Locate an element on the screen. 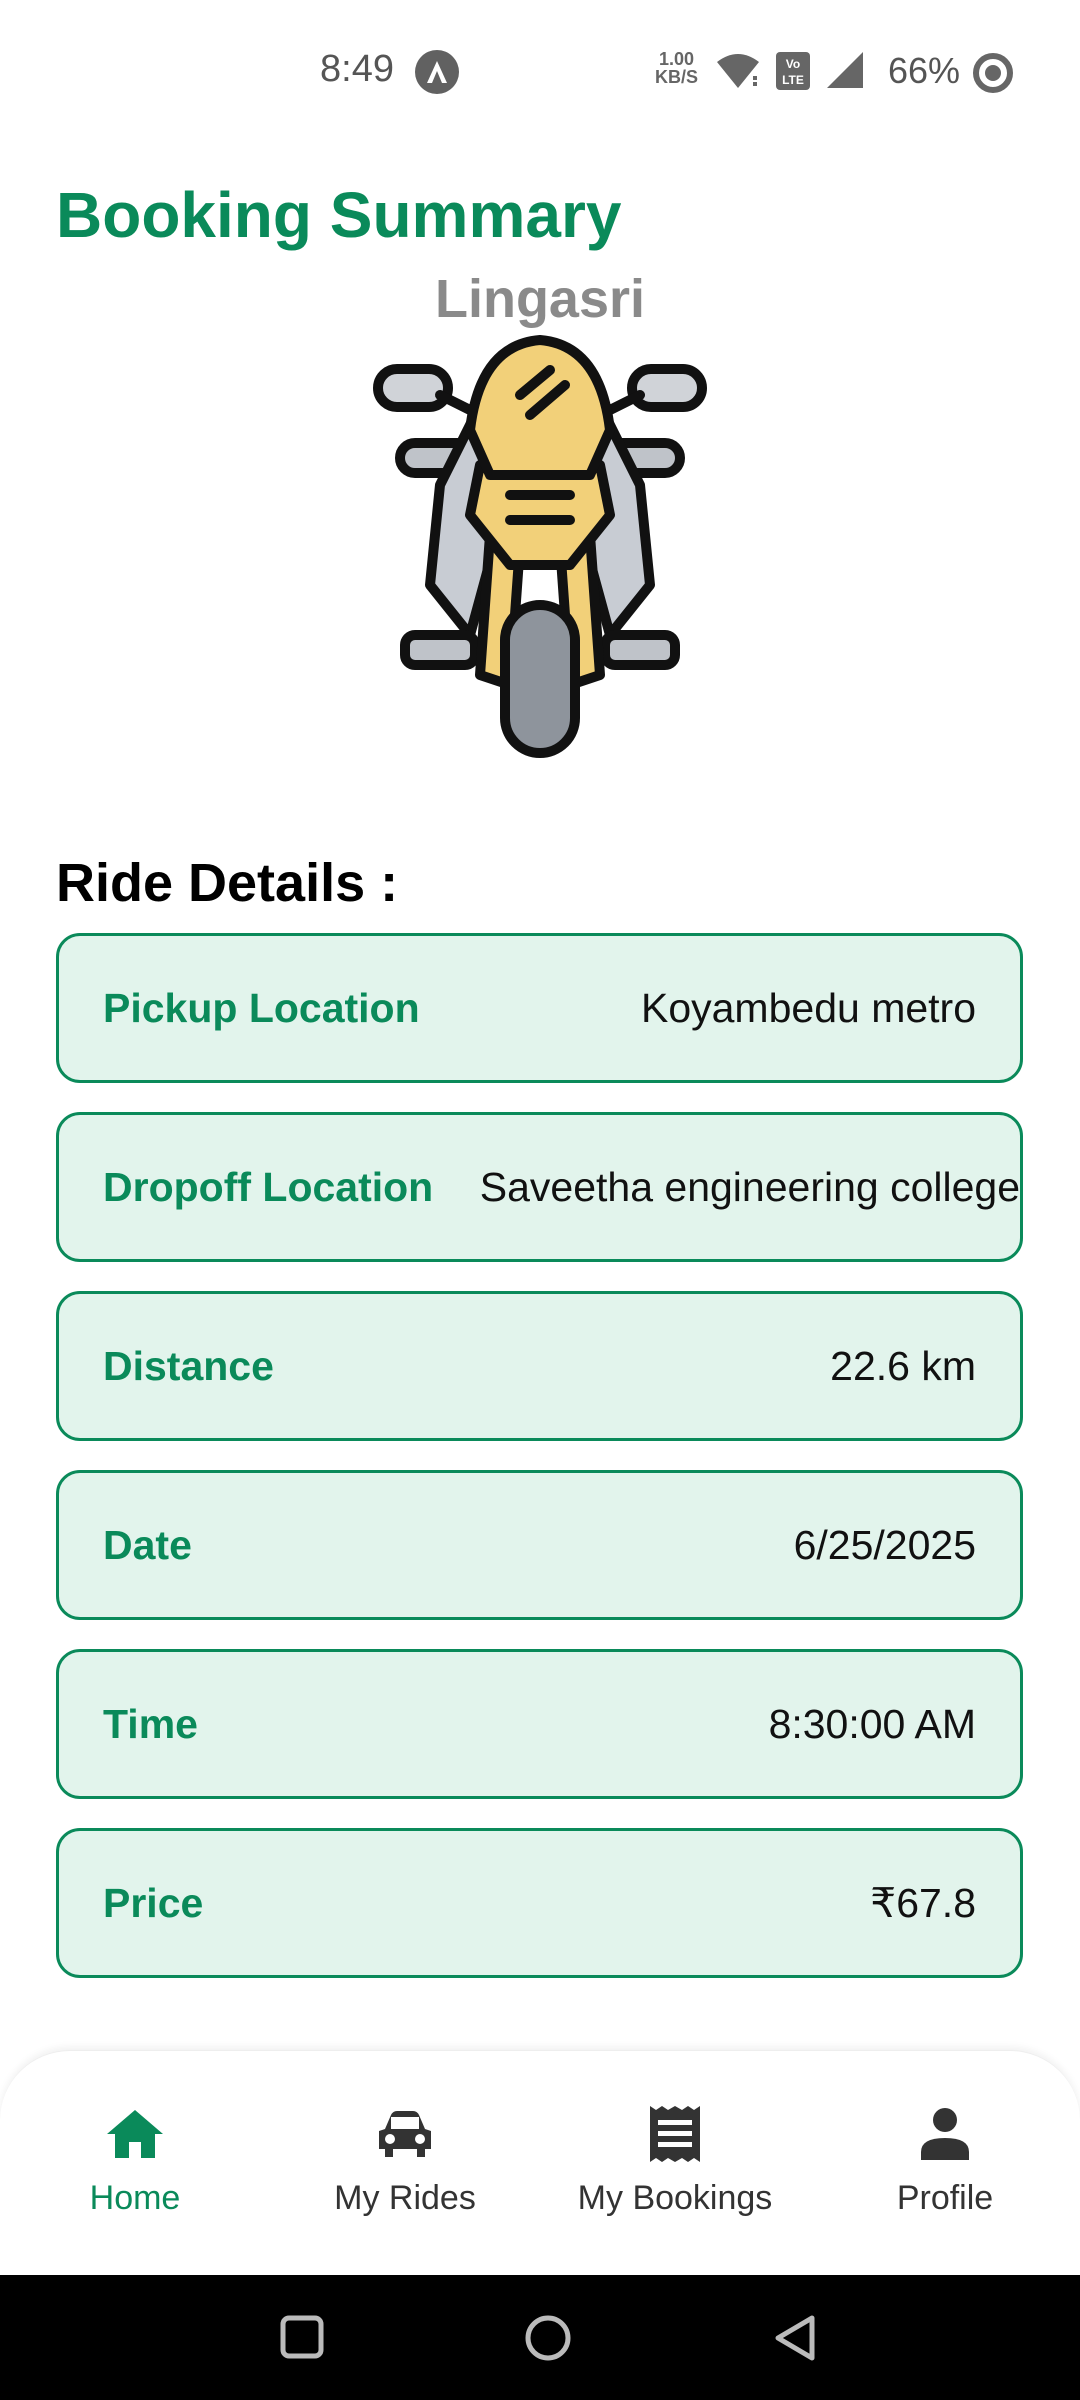 This screenshot has height=2400, width=1080. svg-text: Vo is located at coordinates (793, 64).